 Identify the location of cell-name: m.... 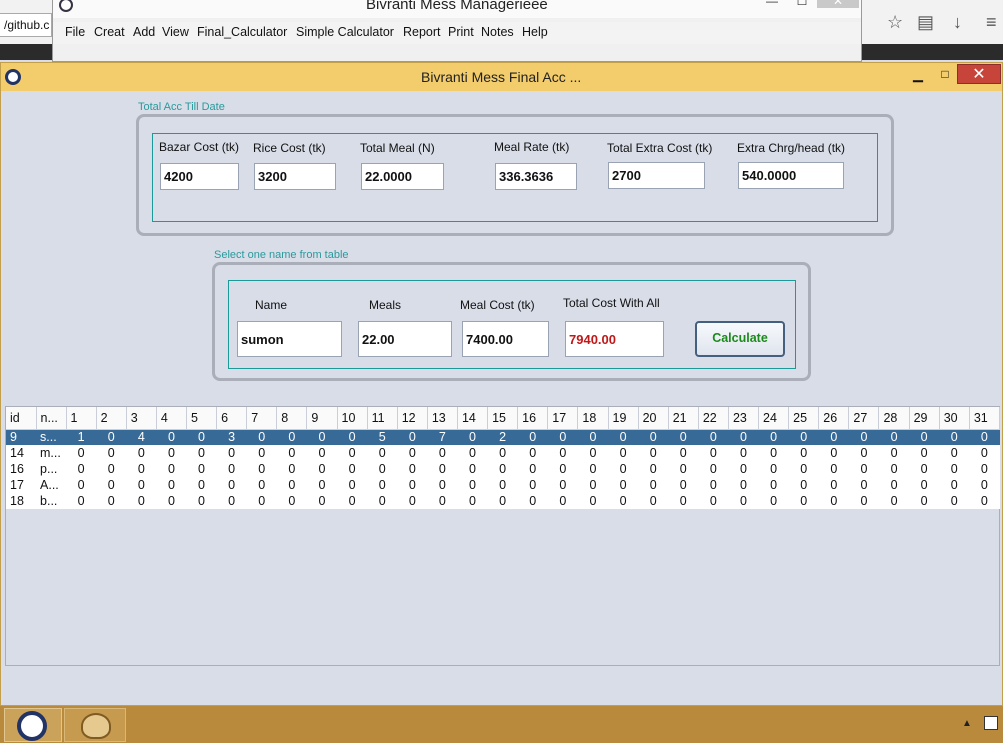
(51, 453).